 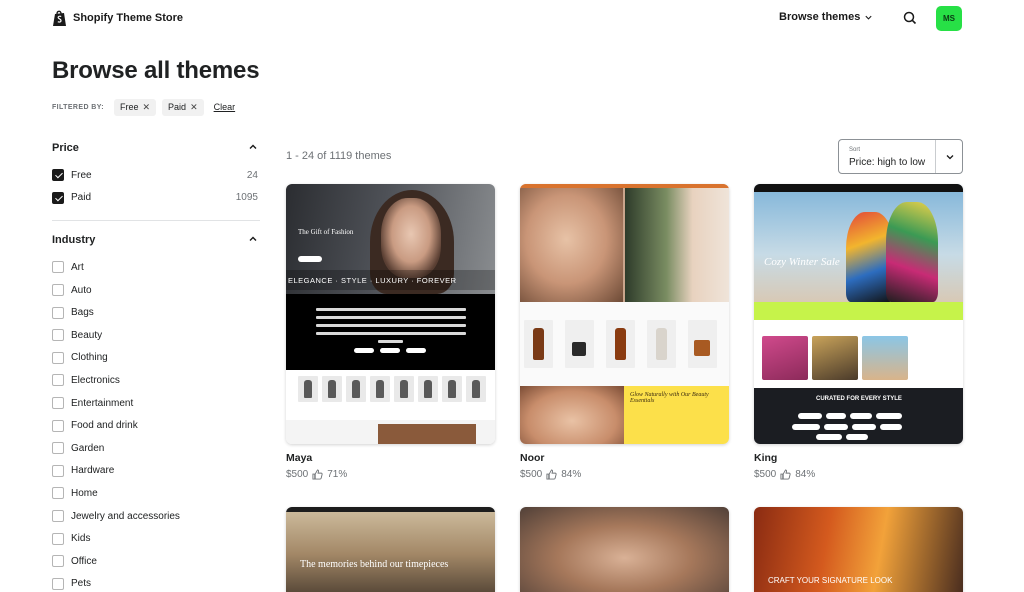 I want to click on active-filters: FILTERED BY: Free ✕ Paid ✕ Clear, so click(x=143, y=107).